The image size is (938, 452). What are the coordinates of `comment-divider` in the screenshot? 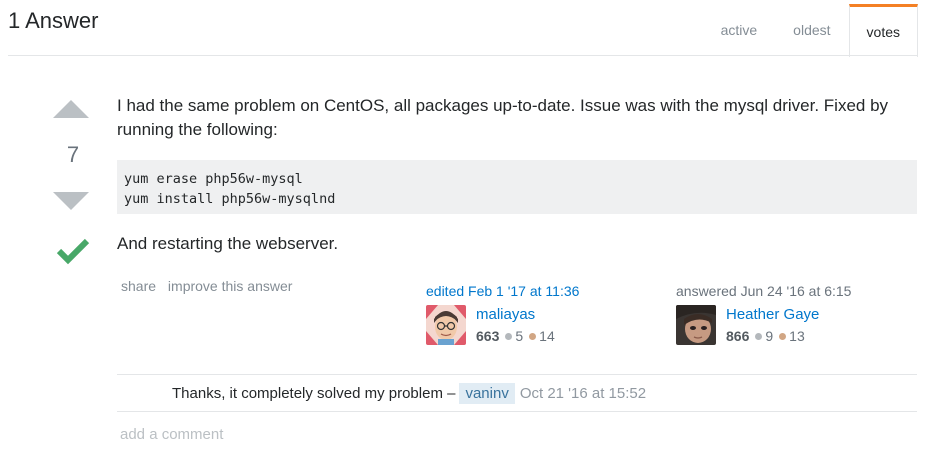 It's located at (517, 411).